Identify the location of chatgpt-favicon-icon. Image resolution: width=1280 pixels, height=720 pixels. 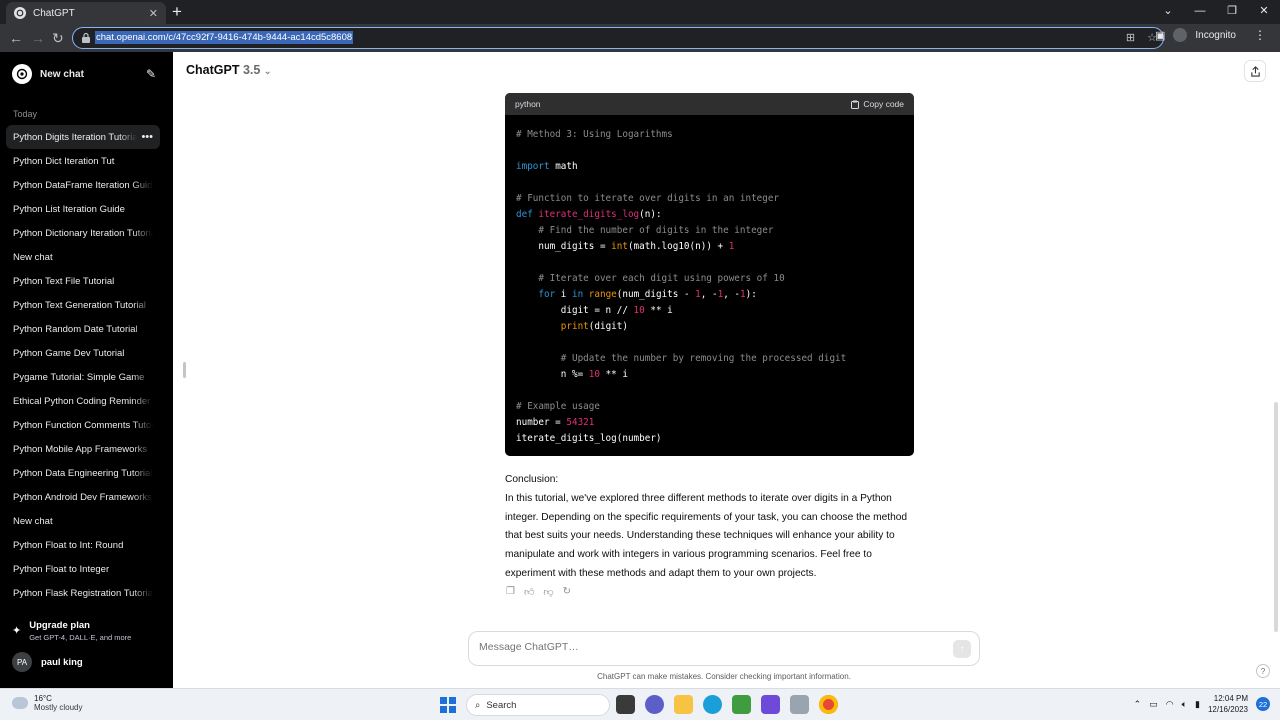
(20, 13).